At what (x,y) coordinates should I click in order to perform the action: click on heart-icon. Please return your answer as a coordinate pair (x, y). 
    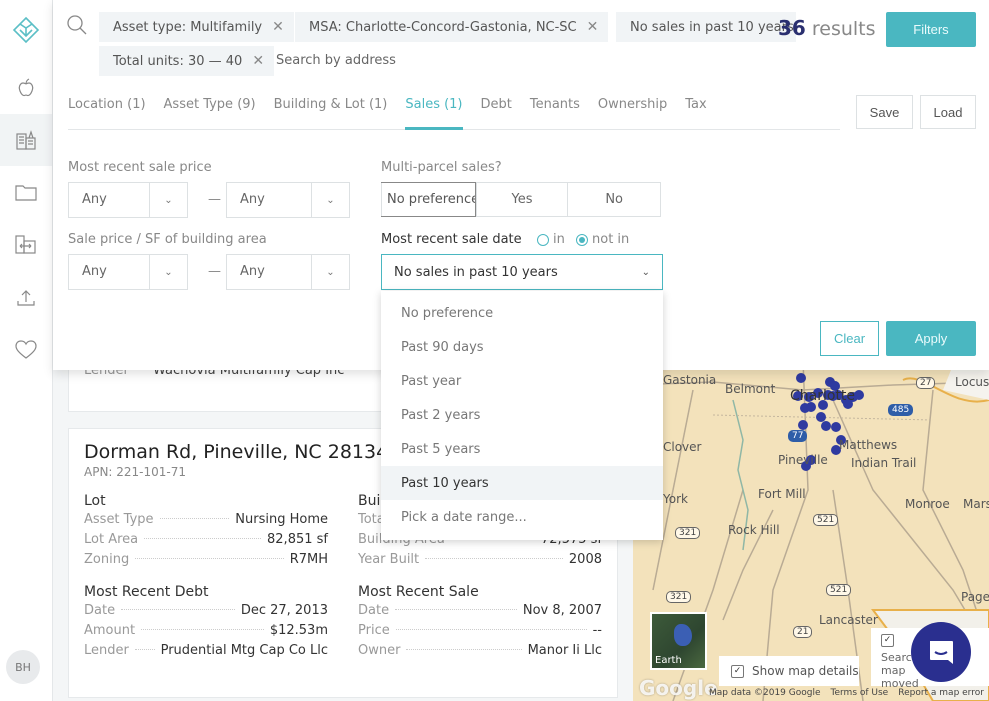
    Looking at the image, I should click on (26, 349).